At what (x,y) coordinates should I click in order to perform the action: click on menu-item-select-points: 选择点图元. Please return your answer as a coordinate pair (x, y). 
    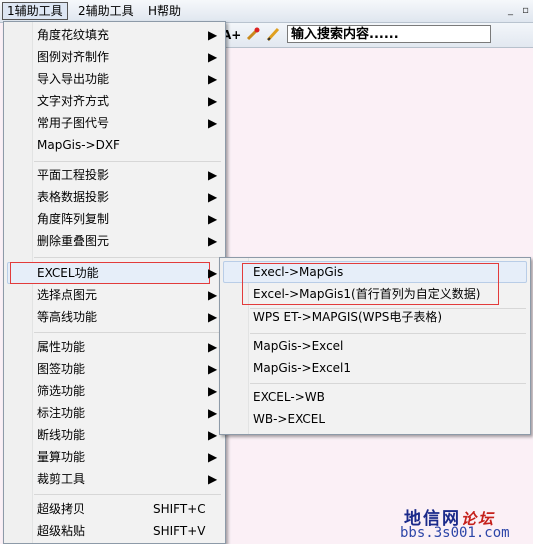
    Looking at the image, I should click on (67, 295).